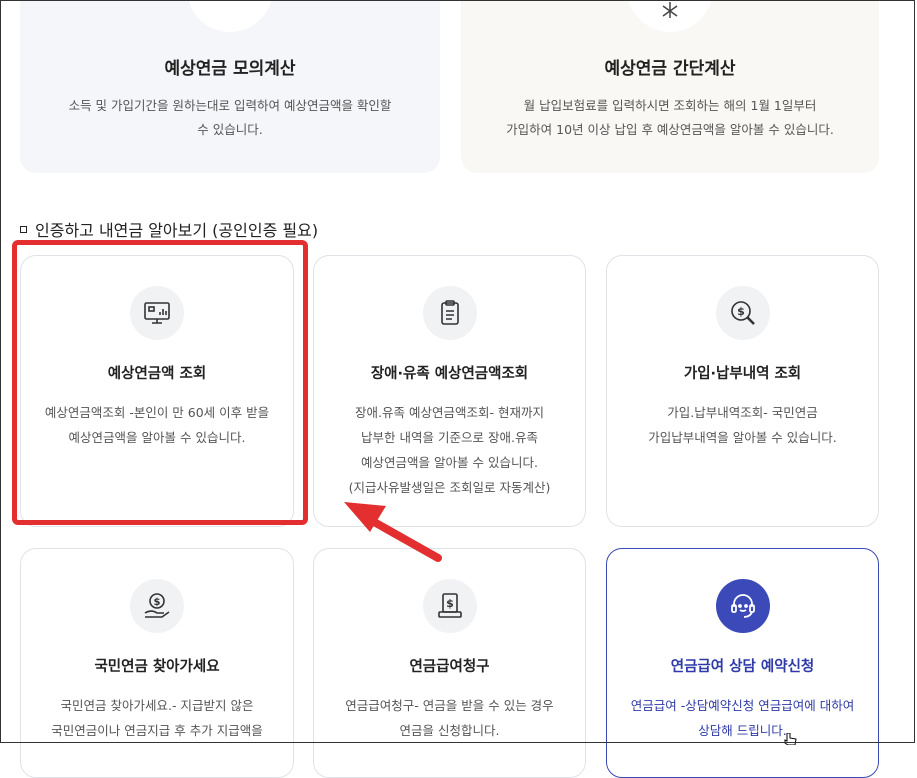 The width and height of the screenshot is (917, 778). I want to click on card-title: 예상연금 모의계산, so click(230, 69).